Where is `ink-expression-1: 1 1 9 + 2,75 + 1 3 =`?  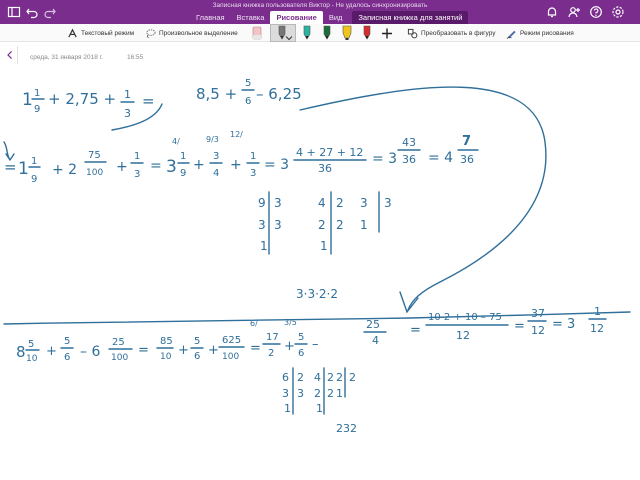 ink-expression-1: 1 1 9 + 2,75 + 1 3 = is located at coordinates (83, 124).